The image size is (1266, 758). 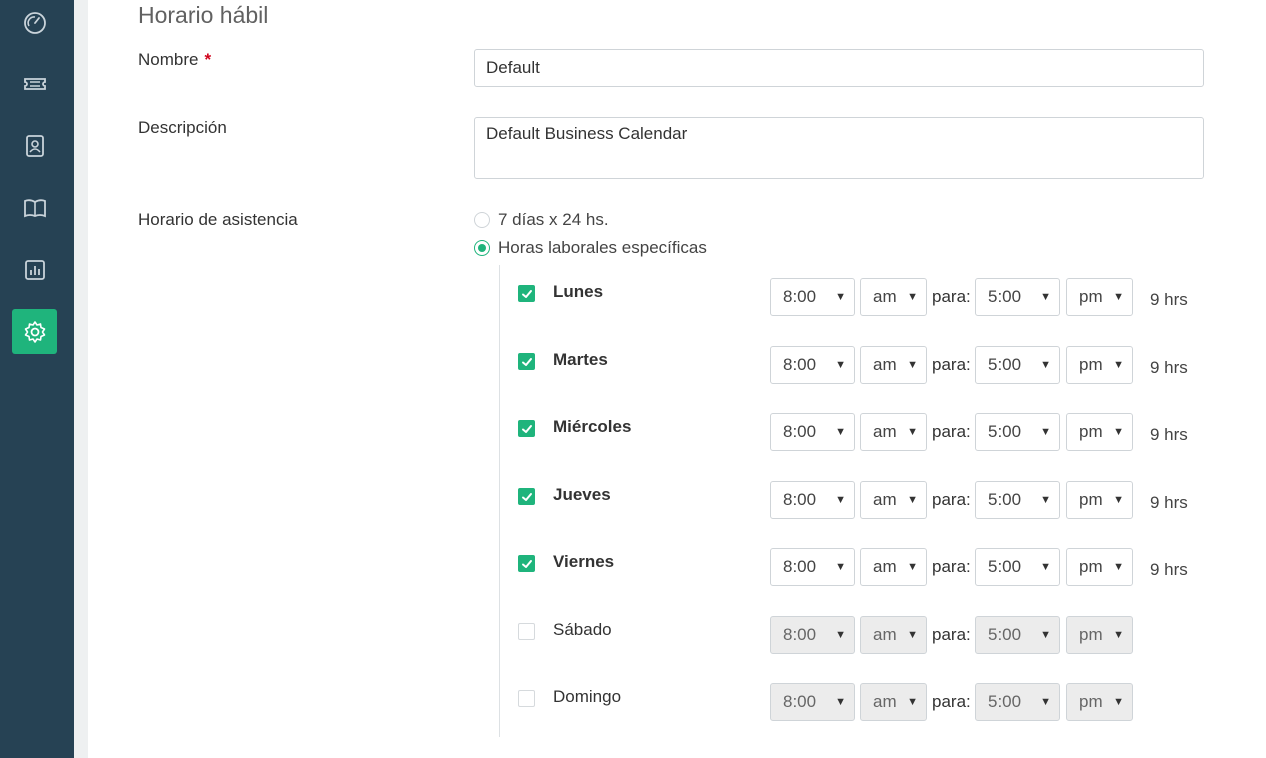 I want to click on nav-tickets, so click(x=34, y=83).